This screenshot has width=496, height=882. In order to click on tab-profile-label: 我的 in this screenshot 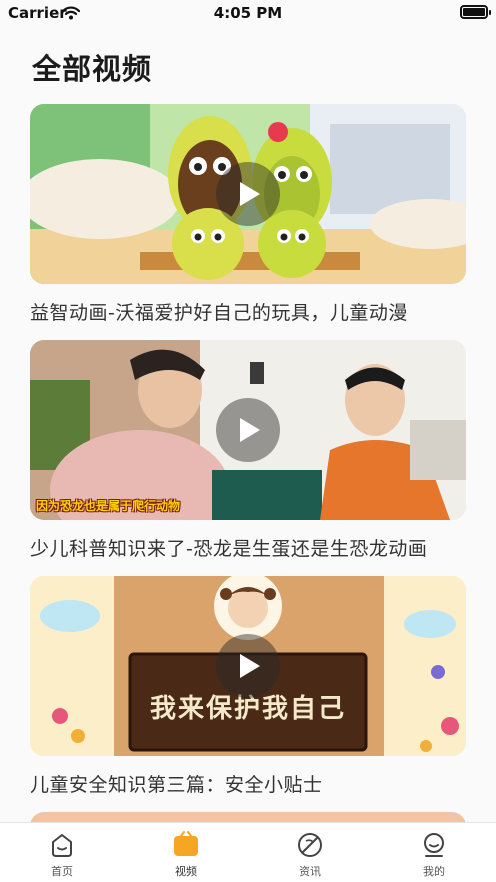, I will do `click(434, 871)`.